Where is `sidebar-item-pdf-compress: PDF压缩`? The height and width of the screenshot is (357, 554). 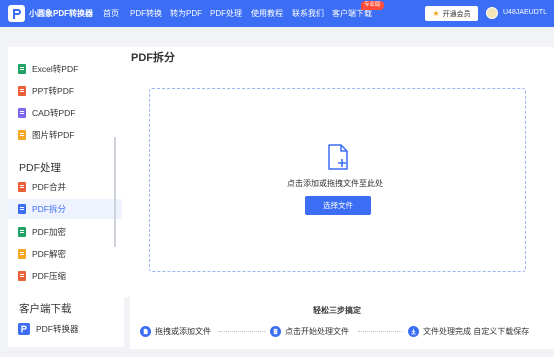 sidebar-item-pdf-compress: PDF压缩 is located at coordinates (42, 276).